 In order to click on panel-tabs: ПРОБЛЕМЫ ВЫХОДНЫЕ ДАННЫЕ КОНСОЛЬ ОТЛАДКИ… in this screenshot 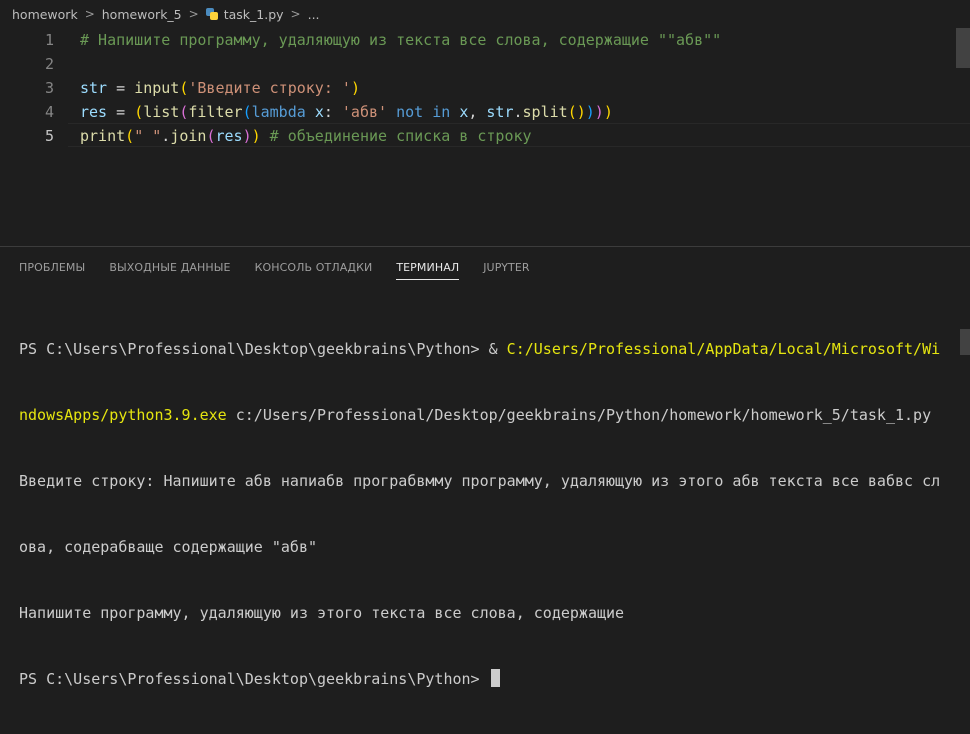, I will do `click(286, 270)`.